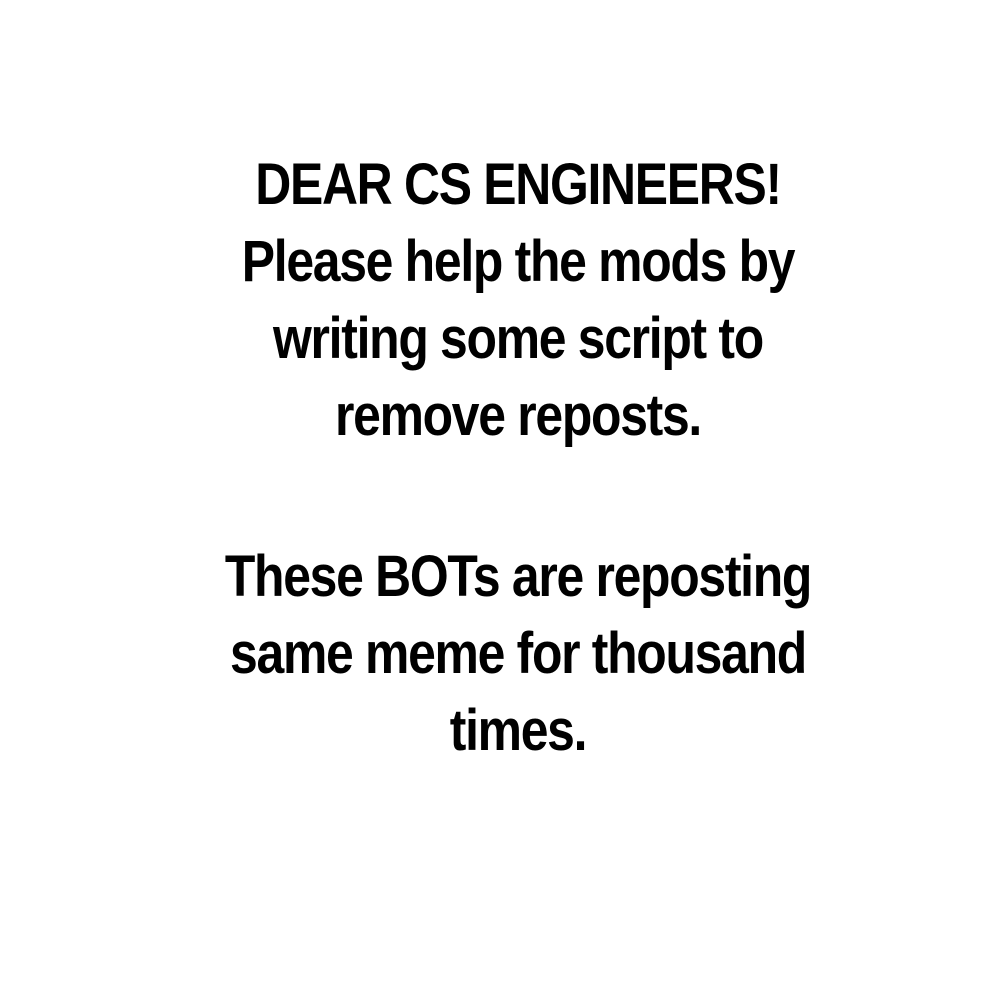 This screenshot has height=1000, width=1000. I want to click on message-line: remove reposts., so click(518, 415).